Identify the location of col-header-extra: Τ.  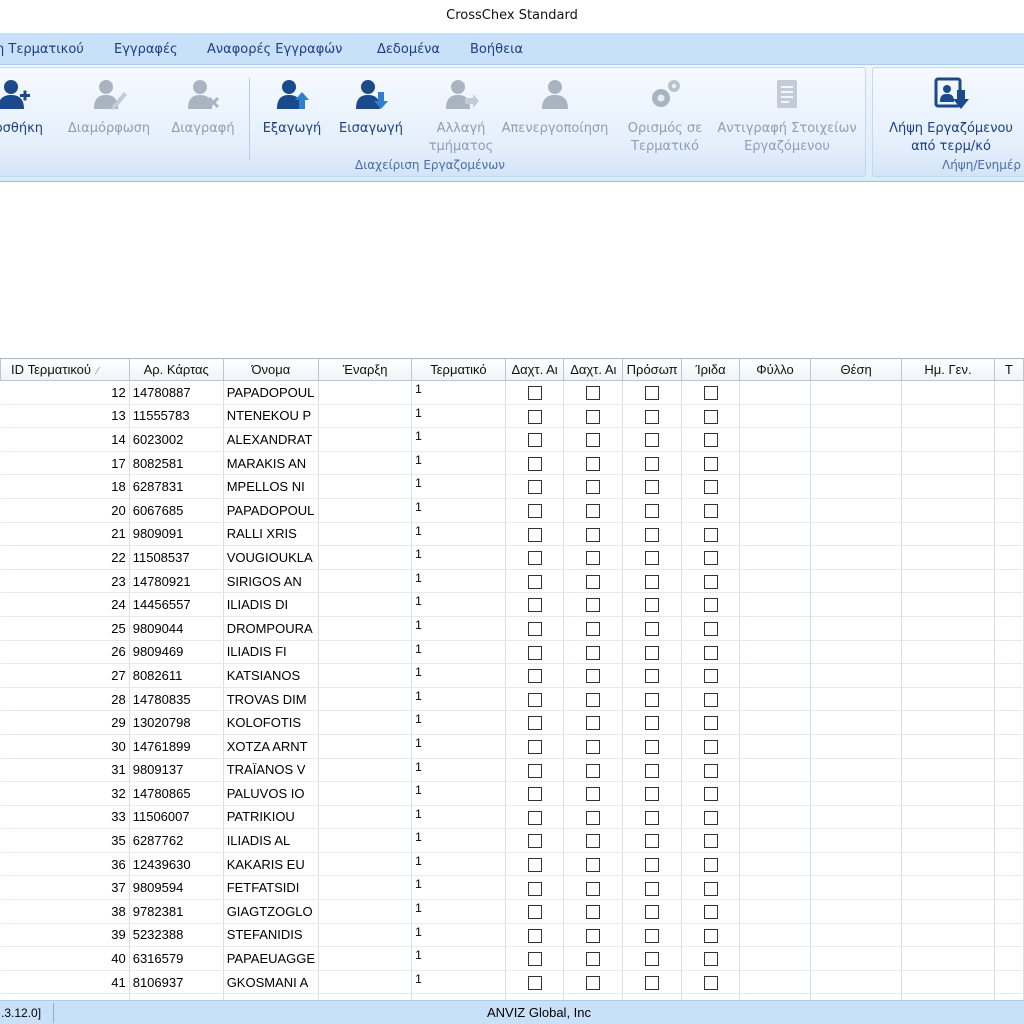
(1008, 369).